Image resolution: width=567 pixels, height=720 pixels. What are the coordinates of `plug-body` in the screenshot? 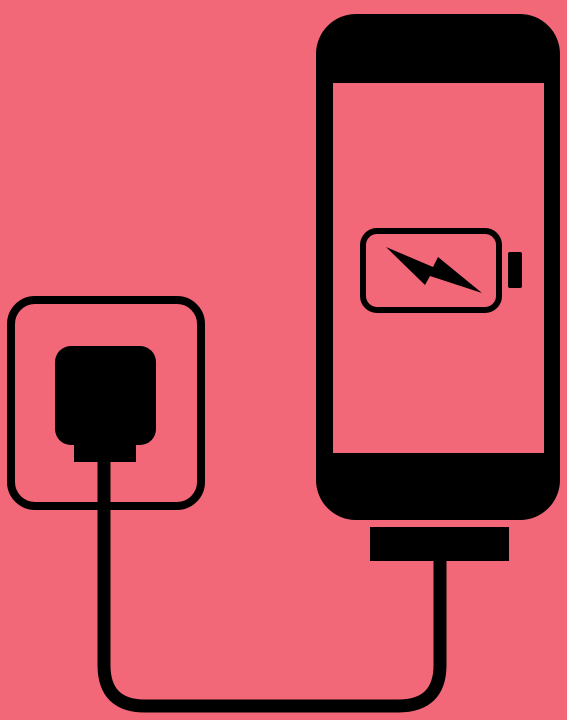 It's located at (105, 395).